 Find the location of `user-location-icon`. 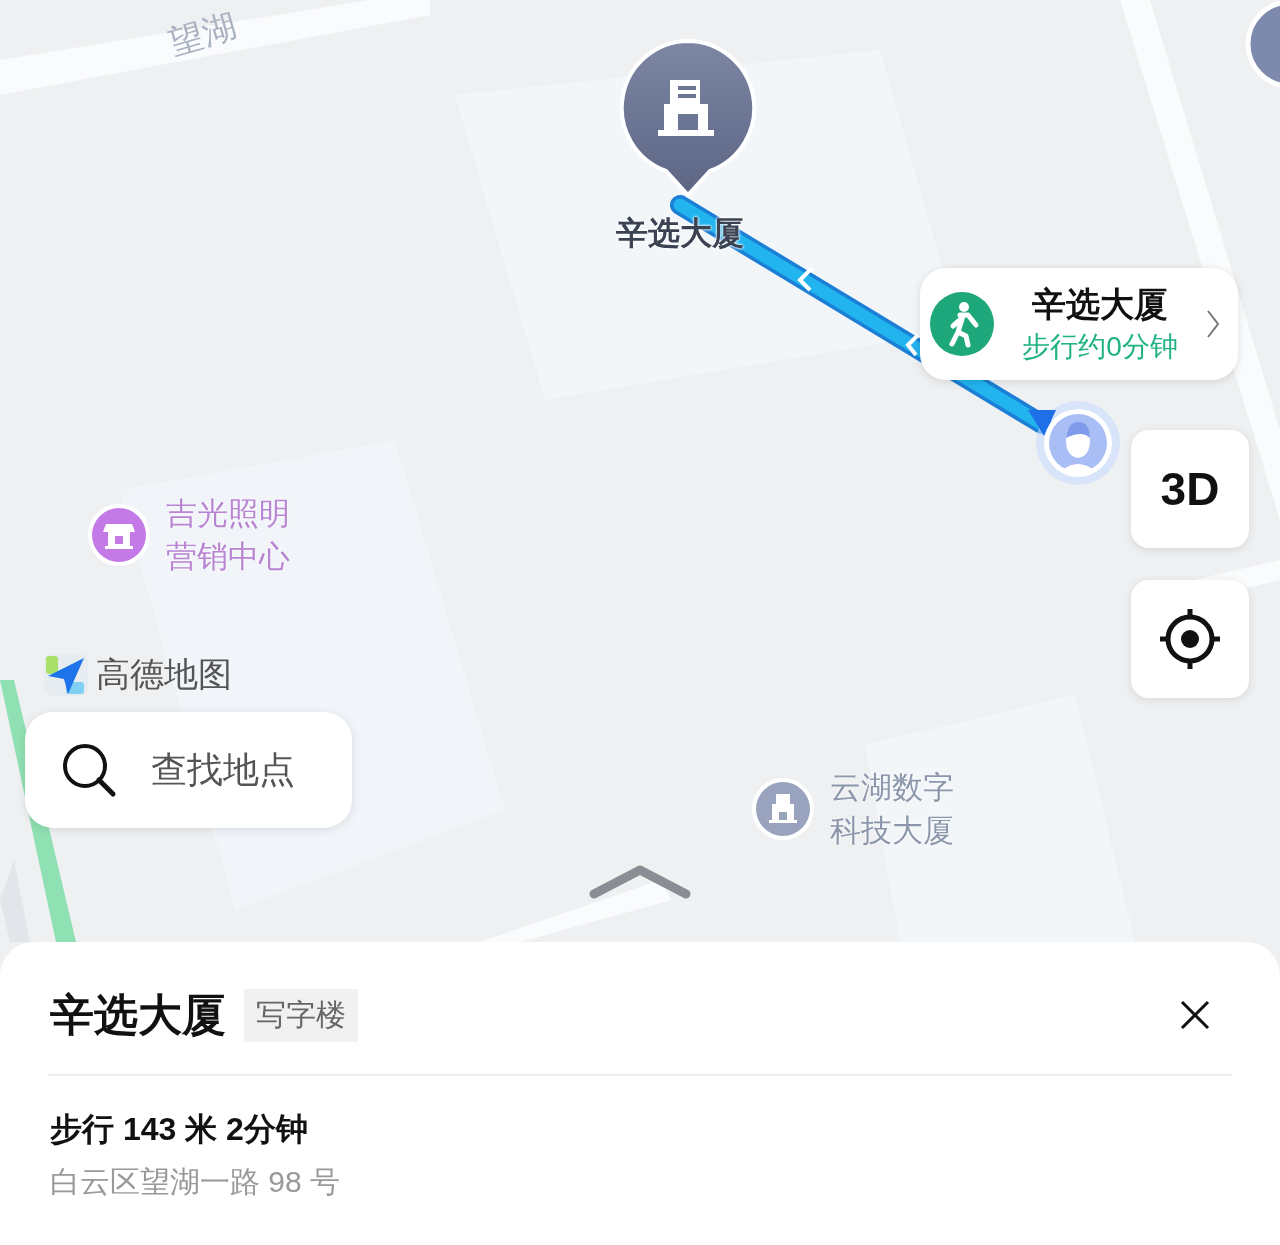

user-location-icon is located at coordinates (1074, 443).